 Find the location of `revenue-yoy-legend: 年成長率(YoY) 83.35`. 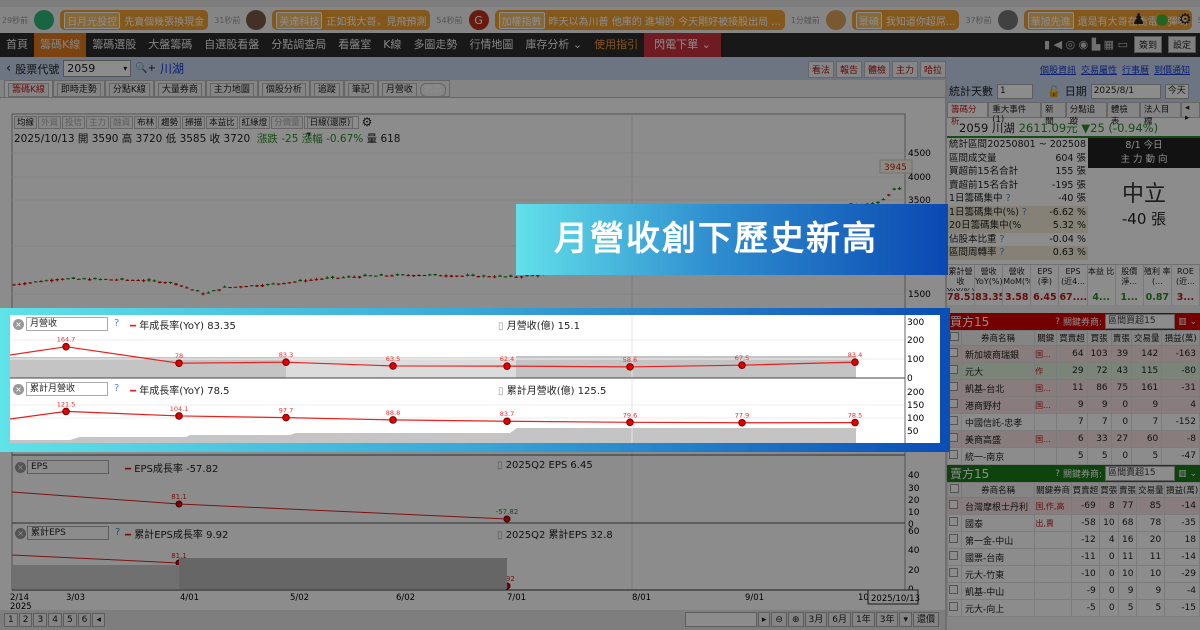

revenue-yoy-legend: 年成長率(YoY) 83.35 is located at coordinates (187, 326).